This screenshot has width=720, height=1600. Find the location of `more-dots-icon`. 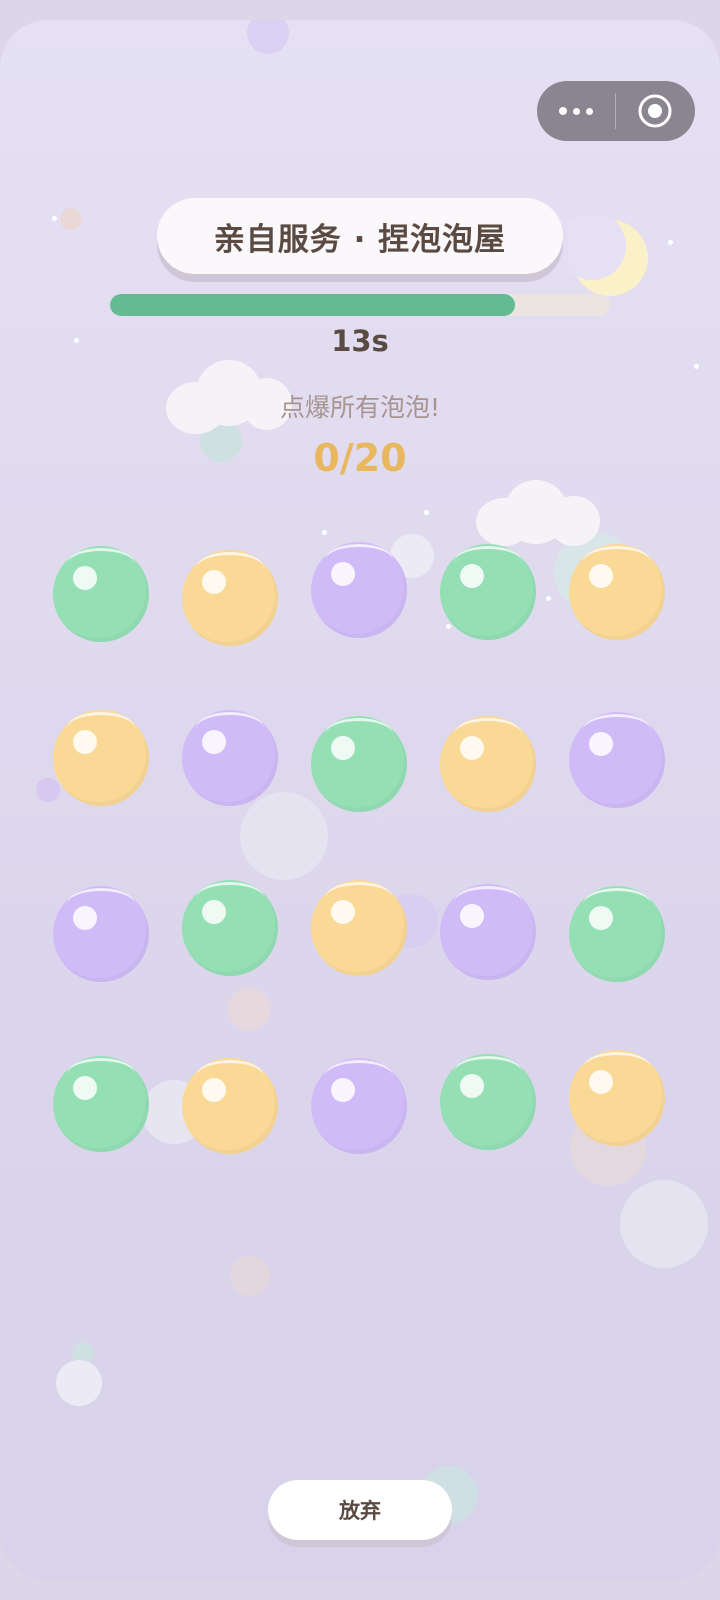

more-dots-icon is located at coordinates (576, 111).